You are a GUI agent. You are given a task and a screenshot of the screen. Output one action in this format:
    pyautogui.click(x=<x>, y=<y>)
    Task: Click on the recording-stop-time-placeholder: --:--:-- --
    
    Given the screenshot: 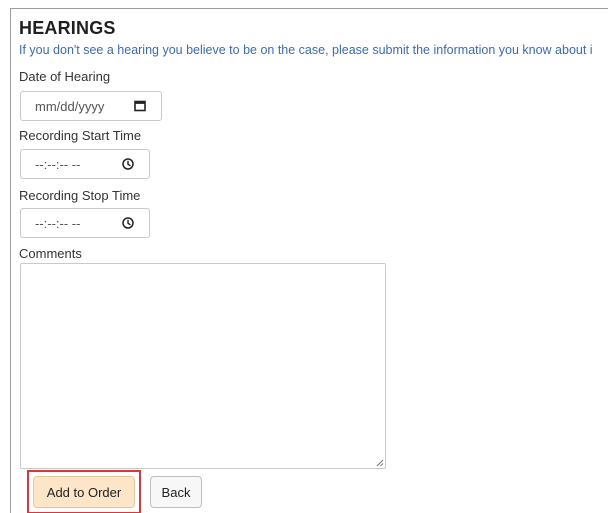 What is the action you would take?
    pyautogui.click(x=58, y=223)
    